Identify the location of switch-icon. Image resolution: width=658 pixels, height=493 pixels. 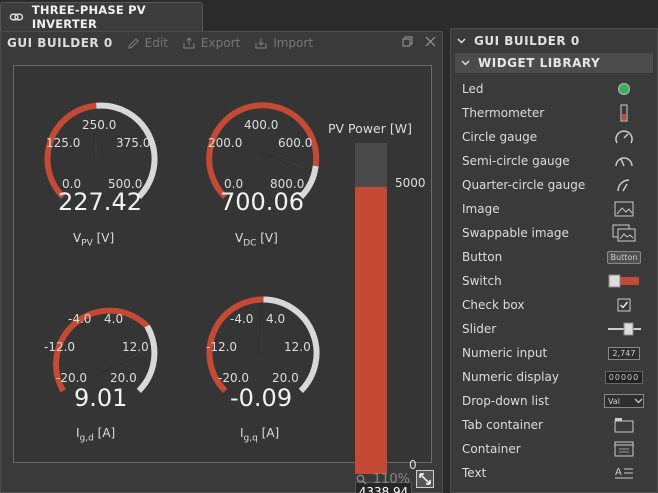
(624, 281).